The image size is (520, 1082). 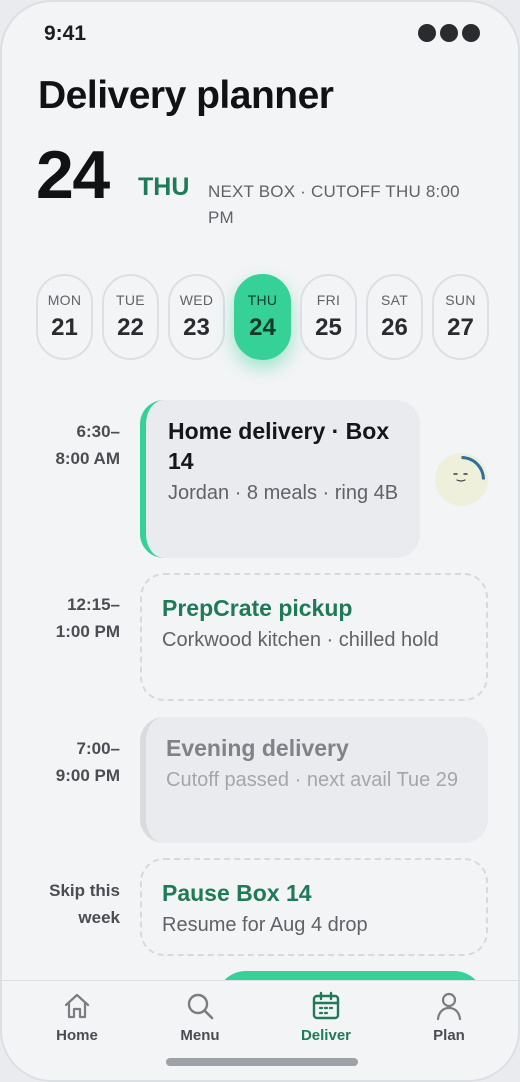 I want to click on selected-date-number: 24, so click(x=73, y=175).